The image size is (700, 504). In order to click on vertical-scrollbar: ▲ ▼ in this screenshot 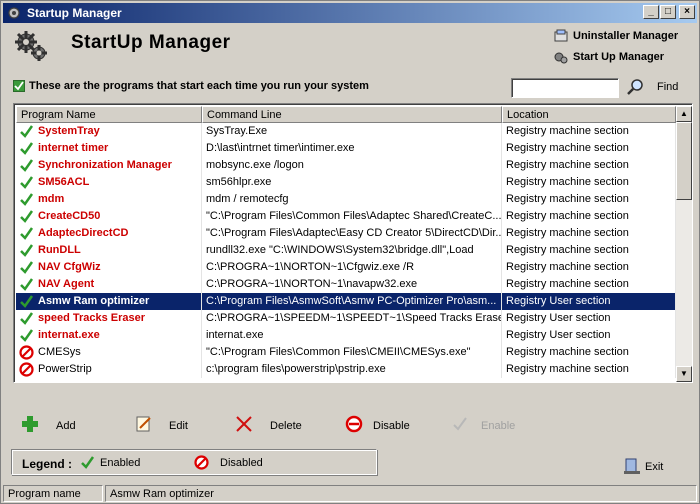, I will do `click(684, 244)`.